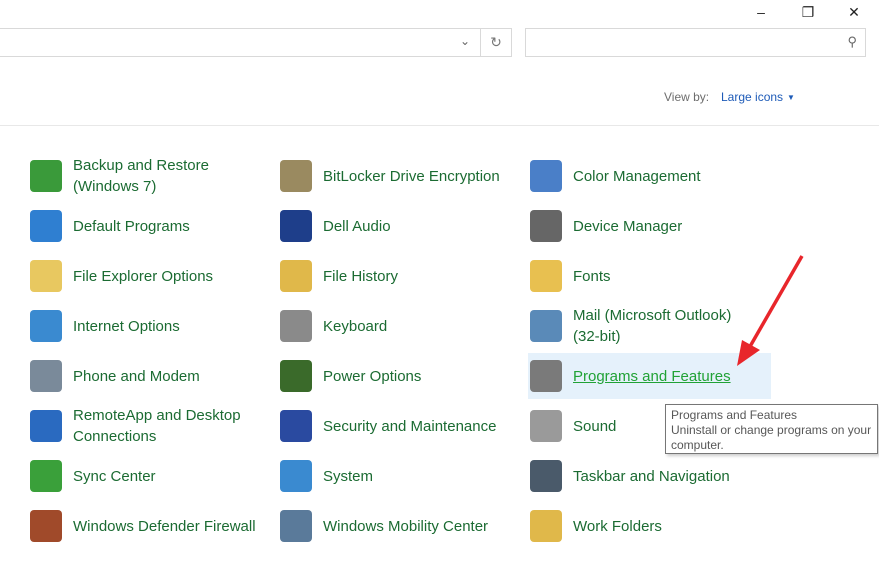  Describe the element at coordinates (296, 326) in the screenshot. I see `keyboard-icon` at that location.